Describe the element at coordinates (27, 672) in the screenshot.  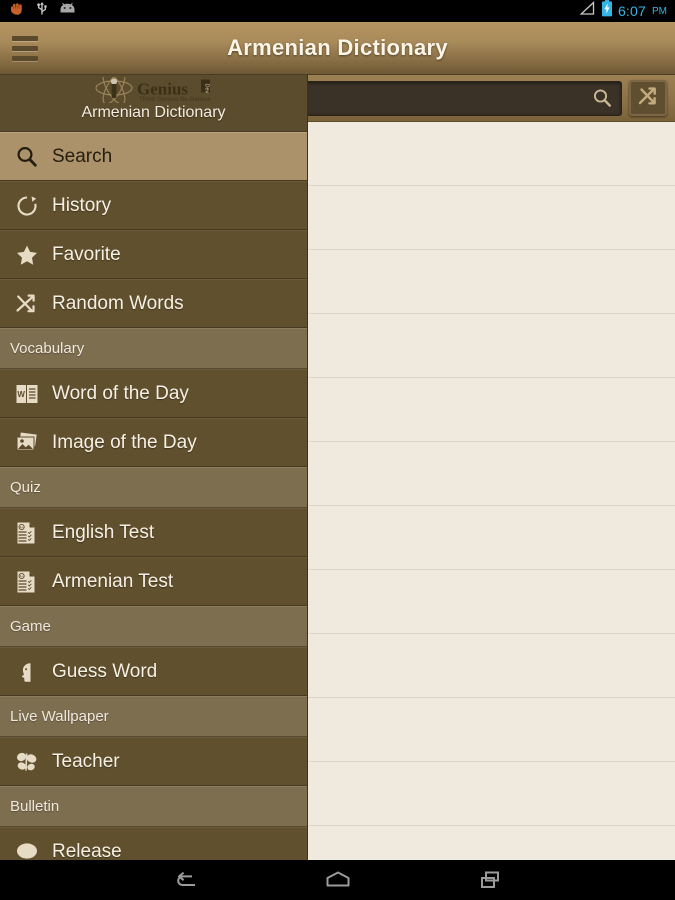
I see `head-profile-icon` at that location.